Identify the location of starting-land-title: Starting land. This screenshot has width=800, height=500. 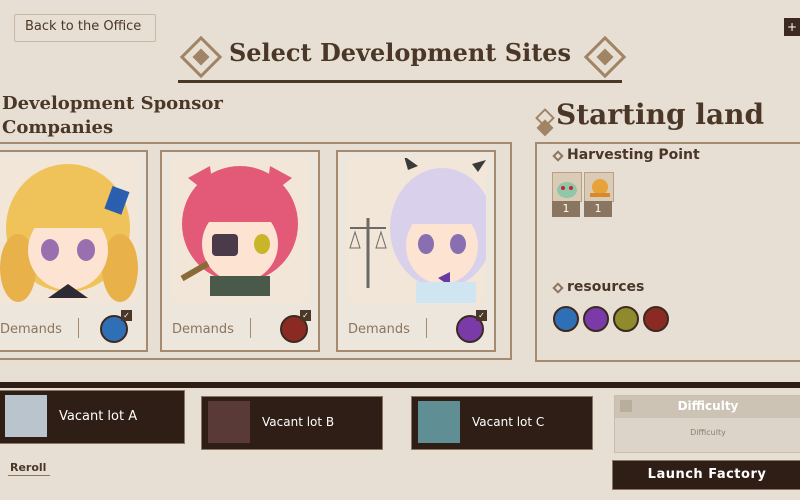
(660, 114).